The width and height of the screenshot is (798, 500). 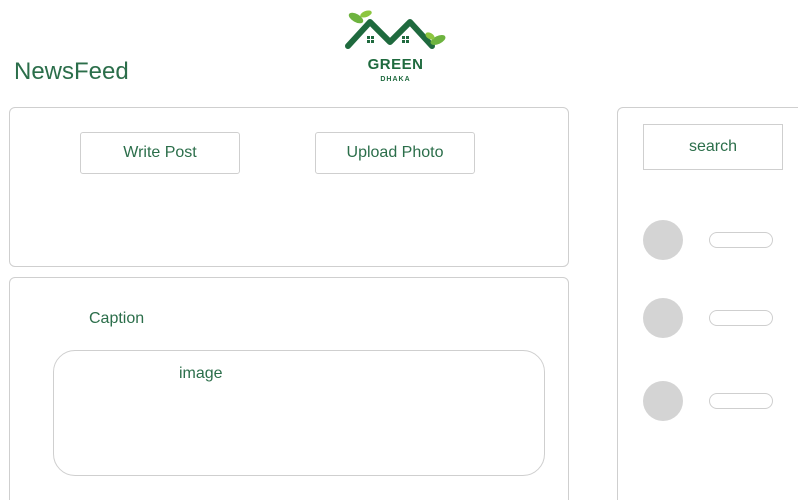 What do you see at coordinates (395, 29) in the screenshot?
I see `house-roof-leaves-icon` at bounding box center [395, 29].